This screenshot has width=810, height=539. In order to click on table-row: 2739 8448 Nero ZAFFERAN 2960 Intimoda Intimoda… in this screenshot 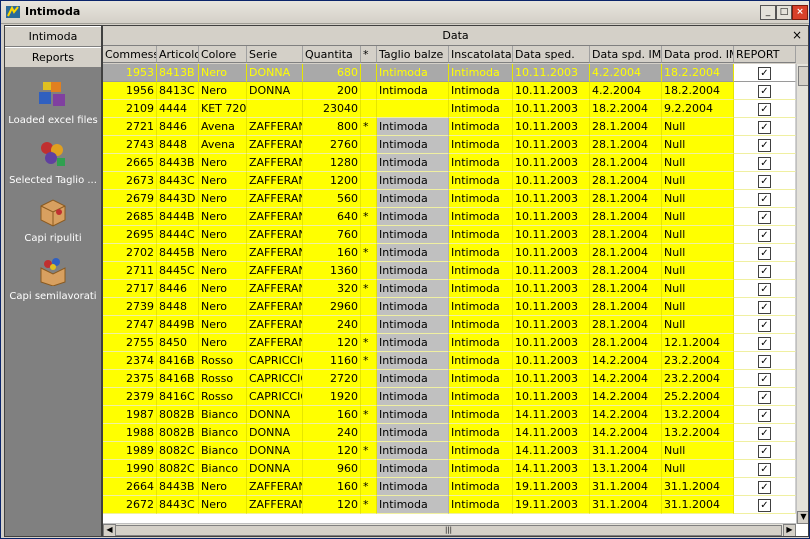, I will do `click(449, 307)`.